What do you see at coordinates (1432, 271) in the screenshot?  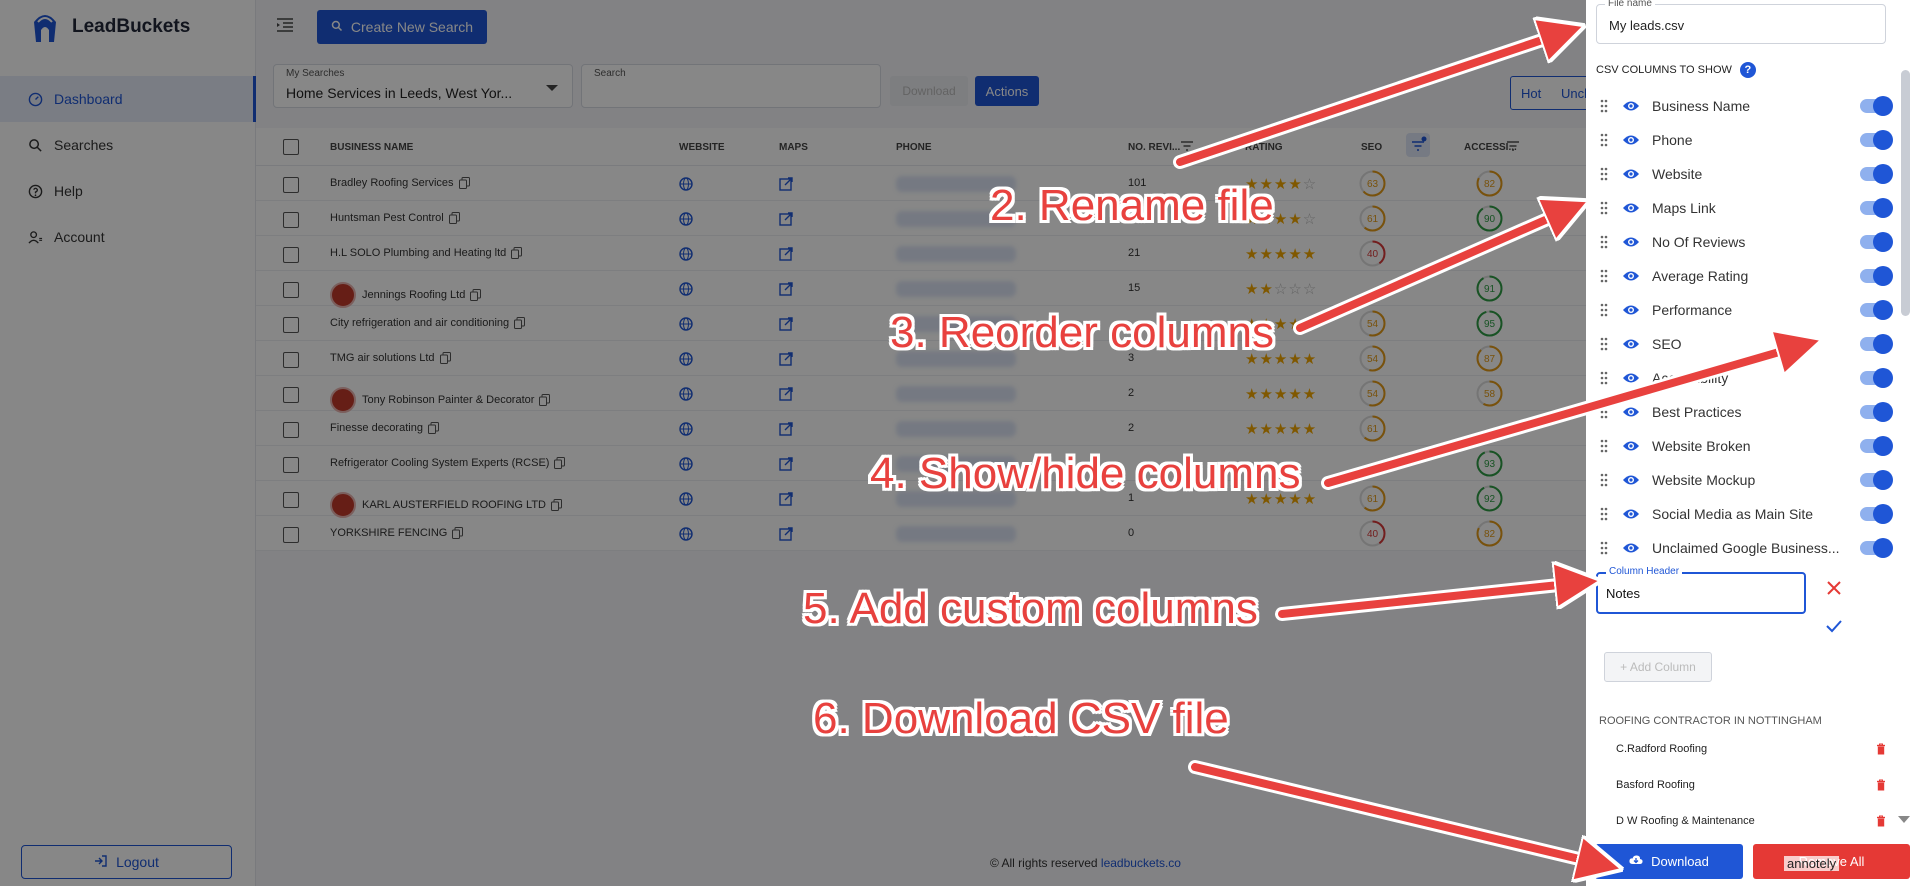 I see `arrow-reorder` at bounding box center [1432, 271].